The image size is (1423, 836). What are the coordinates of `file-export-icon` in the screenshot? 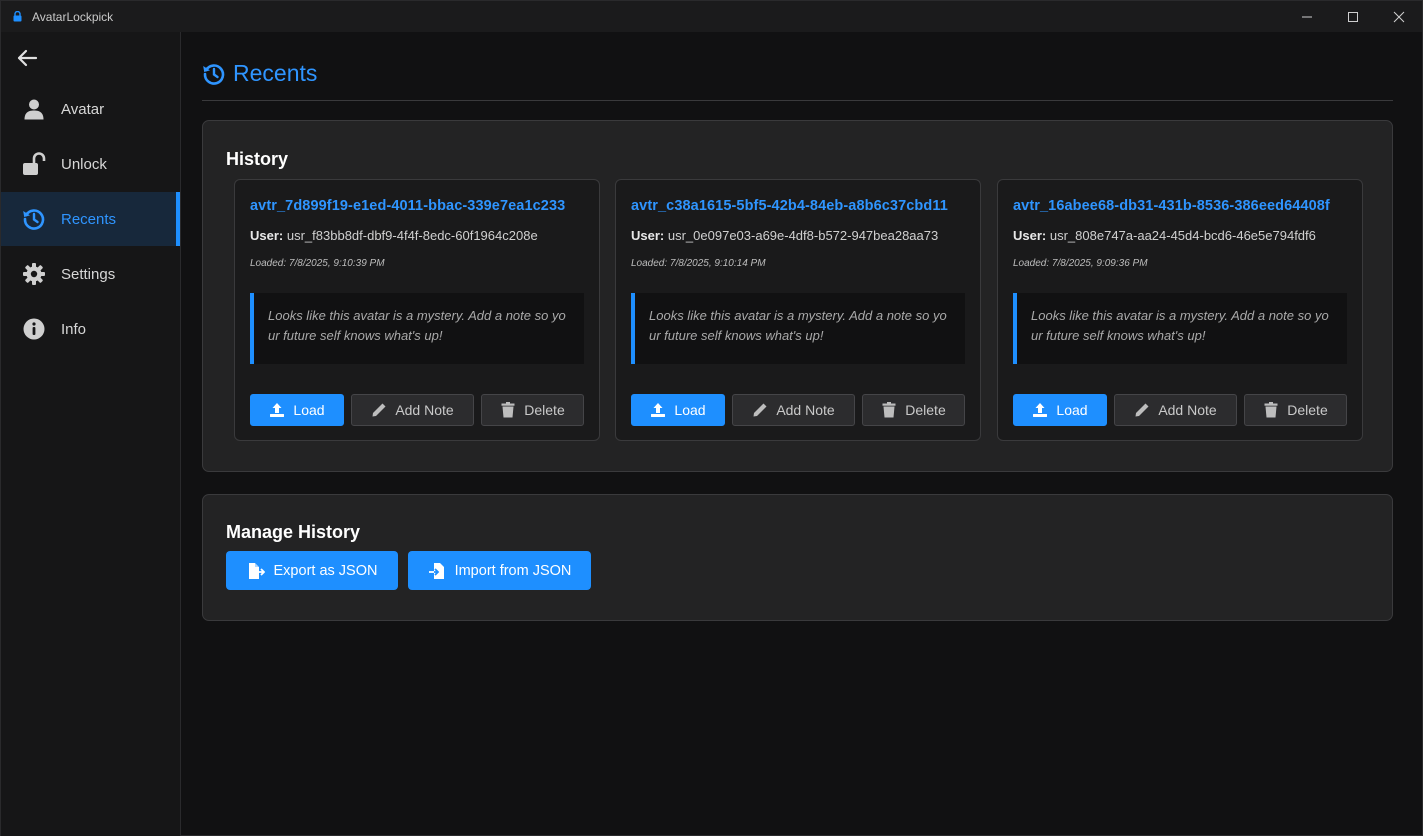 It's located at (256, 571).